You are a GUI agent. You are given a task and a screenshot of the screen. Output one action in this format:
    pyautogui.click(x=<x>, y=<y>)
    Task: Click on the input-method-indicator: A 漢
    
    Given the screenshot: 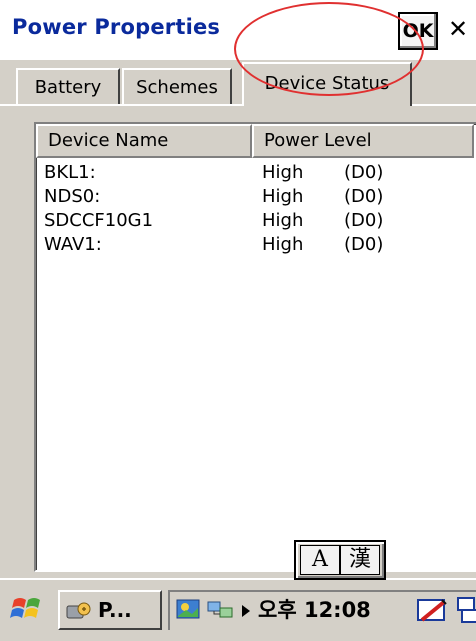 What is the action you would take?
    pyautogui.click(x=340, y=560)
    